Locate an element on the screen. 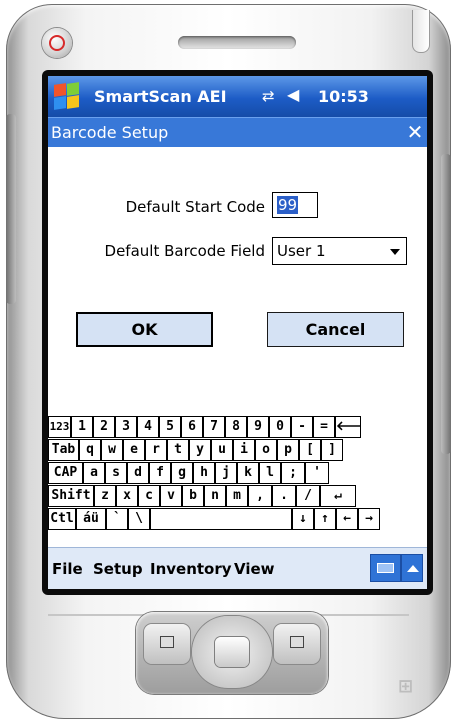  key: r is located at coordinates (156, 450).